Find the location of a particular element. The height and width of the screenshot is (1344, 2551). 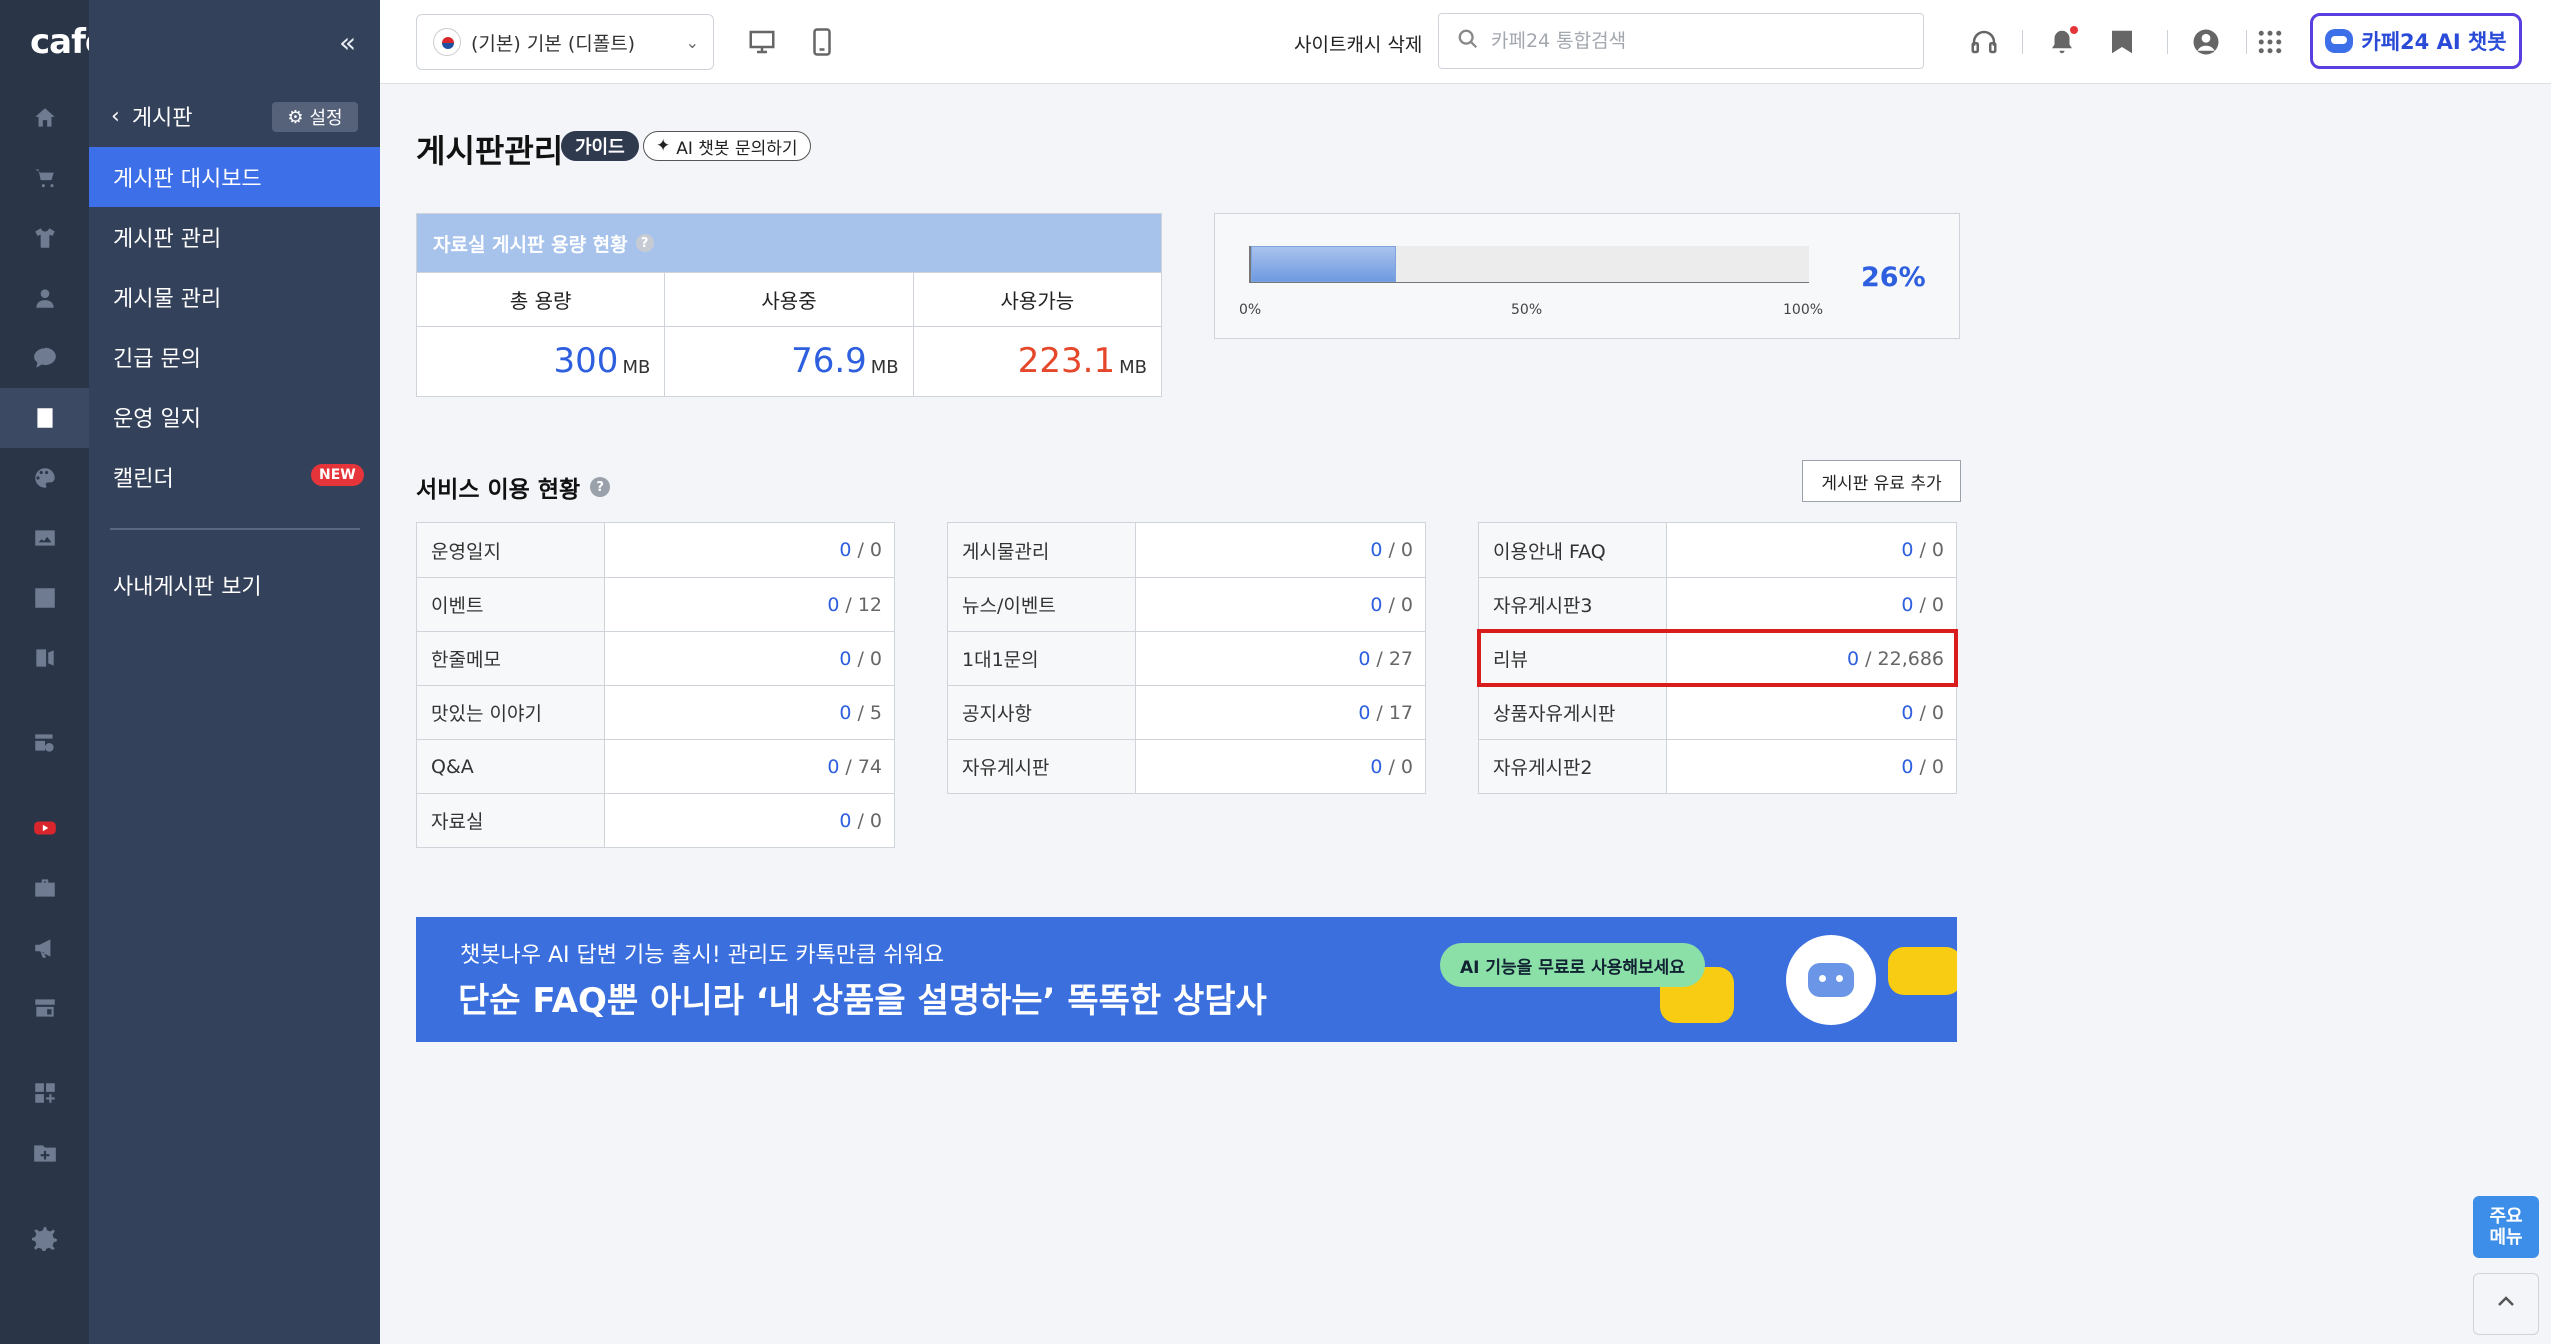

total-count: 17 is located at coordinates (1400, 712).